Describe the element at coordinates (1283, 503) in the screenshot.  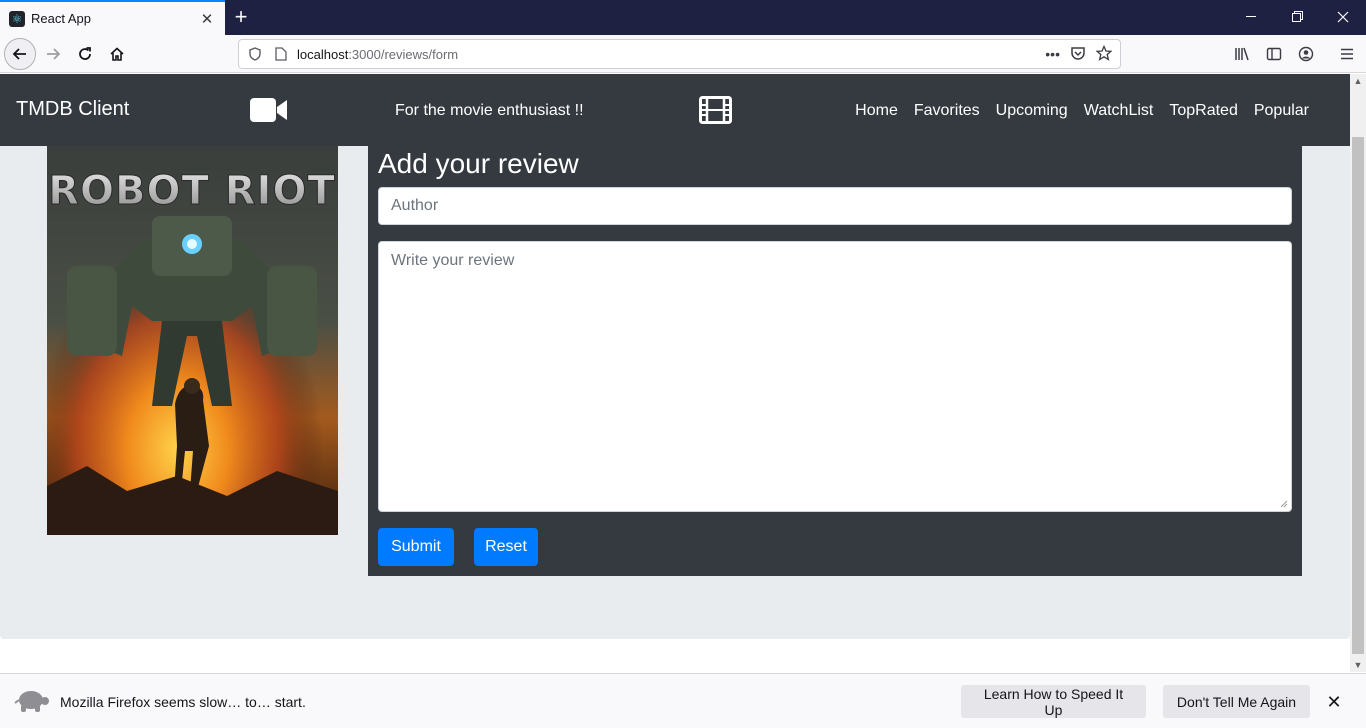
I see `resize-grip-icon` at that location.